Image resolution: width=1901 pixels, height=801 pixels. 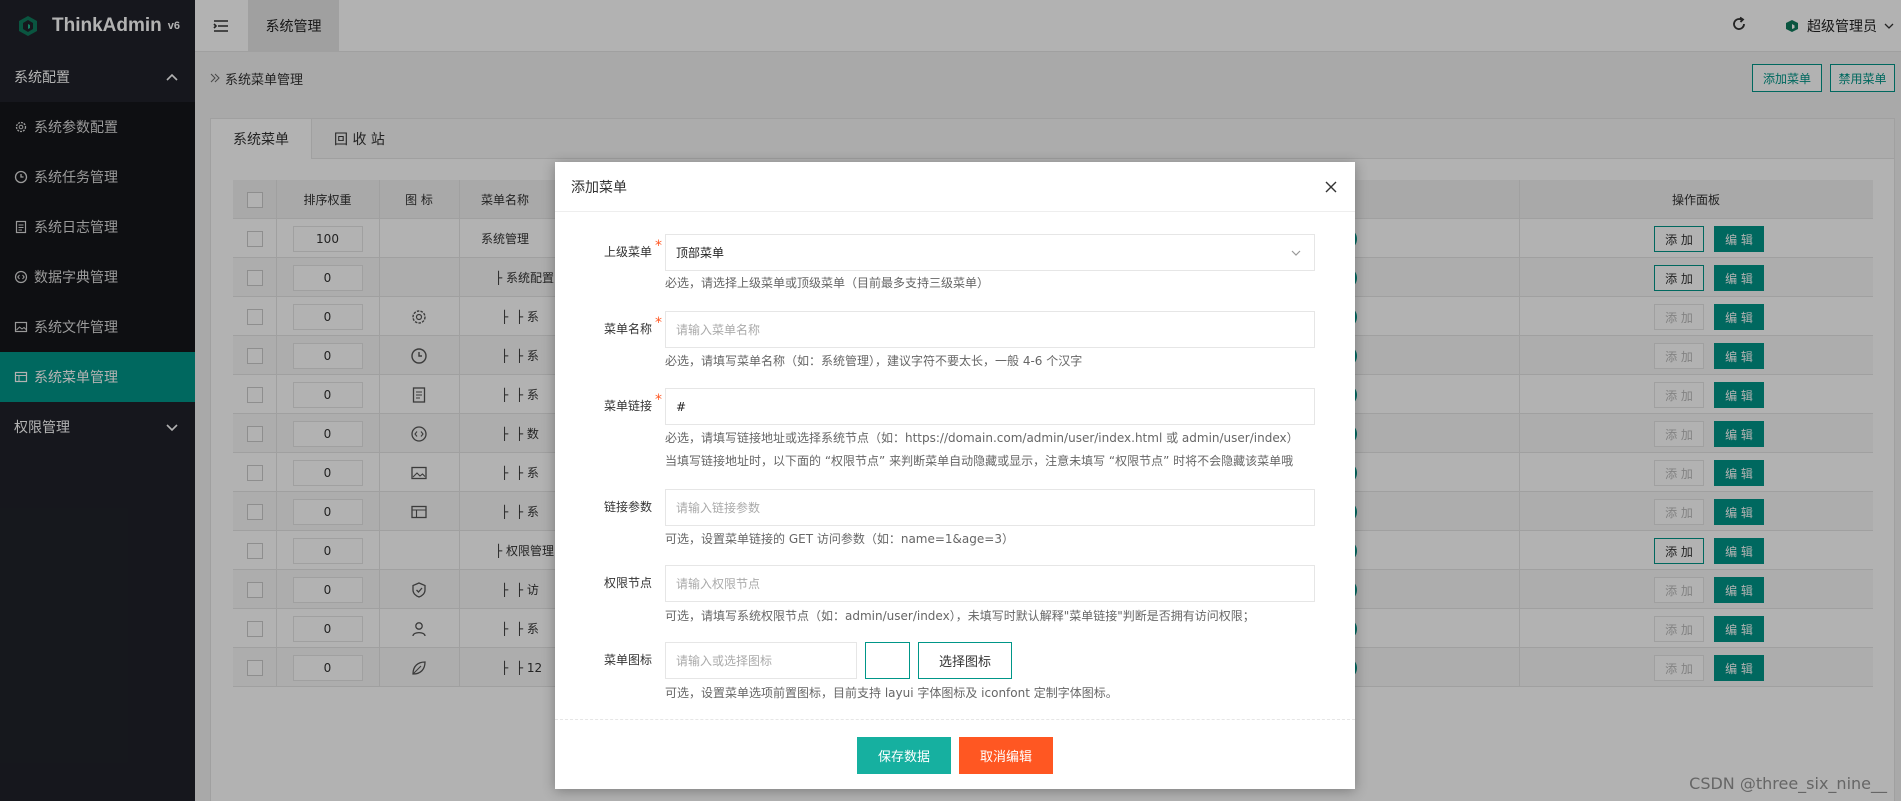 What do you see at coordinates (627, 329) in the screenshot?
I see `menu-name-label: 菜单名称` at bounding box center [627, 329].